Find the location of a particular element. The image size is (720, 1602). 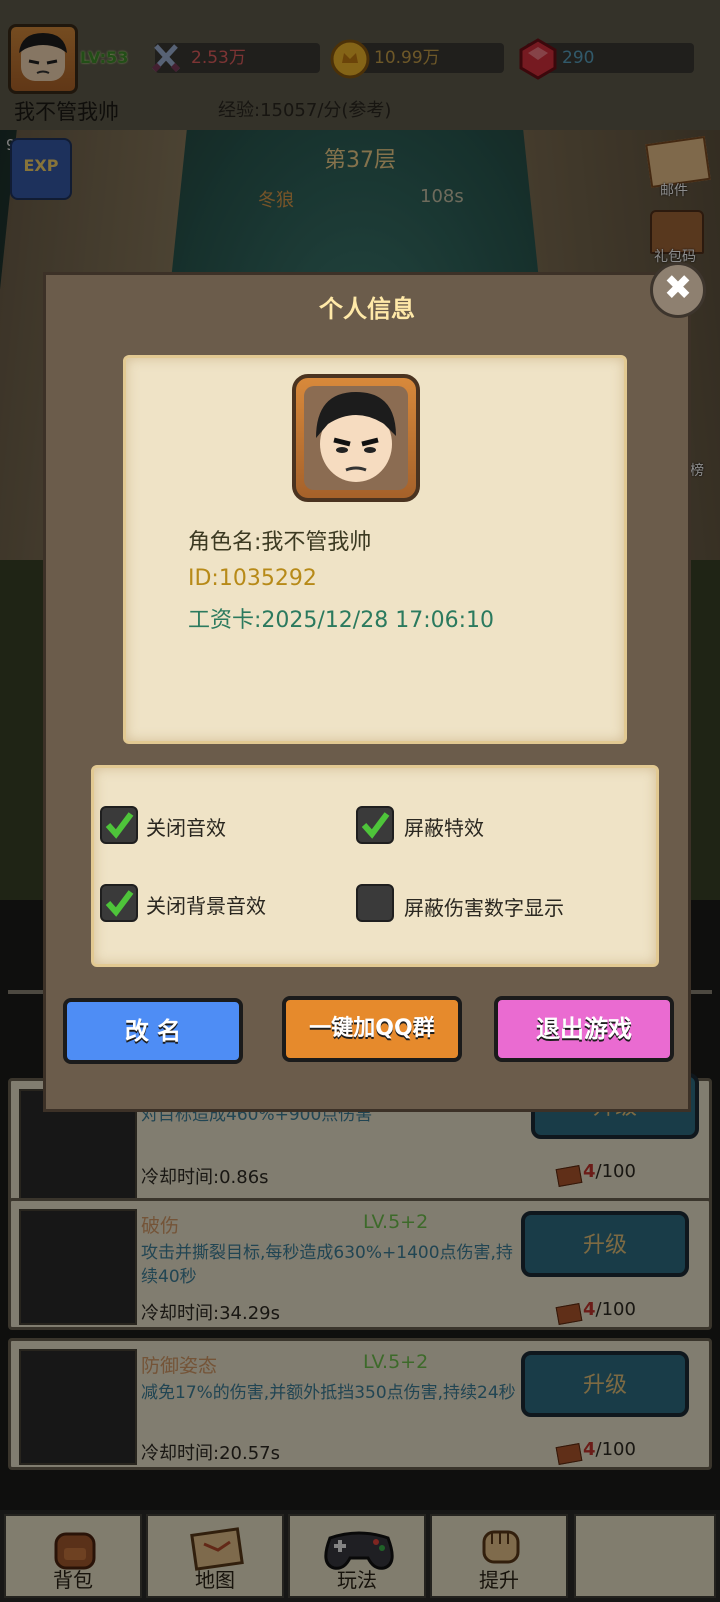

mute-sfx-label: 关闭音效 is located at coordinates (186, 828).